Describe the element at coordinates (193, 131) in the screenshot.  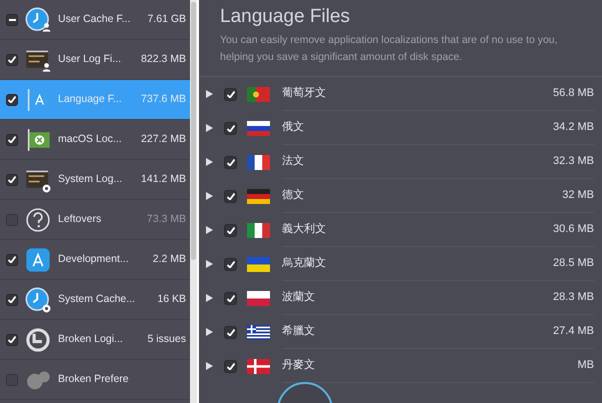
I see `scrollbar-thumb` at that location.